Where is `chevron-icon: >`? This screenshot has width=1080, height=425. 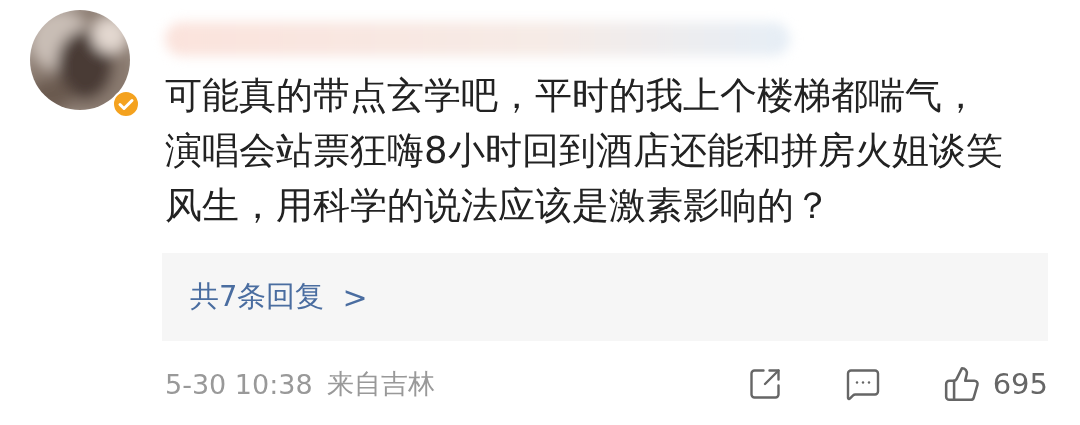 chevron-icon: > is located at coordinates (355, 297).